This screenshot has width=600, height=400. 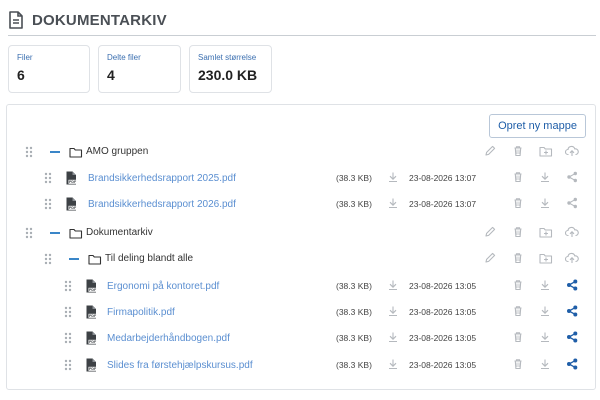 What do you see at coordinates (180, 365) in the screenshot?
I see `file-link: Slides fra førstehjælpskursus.pdf` at bounding box center [180, 365].